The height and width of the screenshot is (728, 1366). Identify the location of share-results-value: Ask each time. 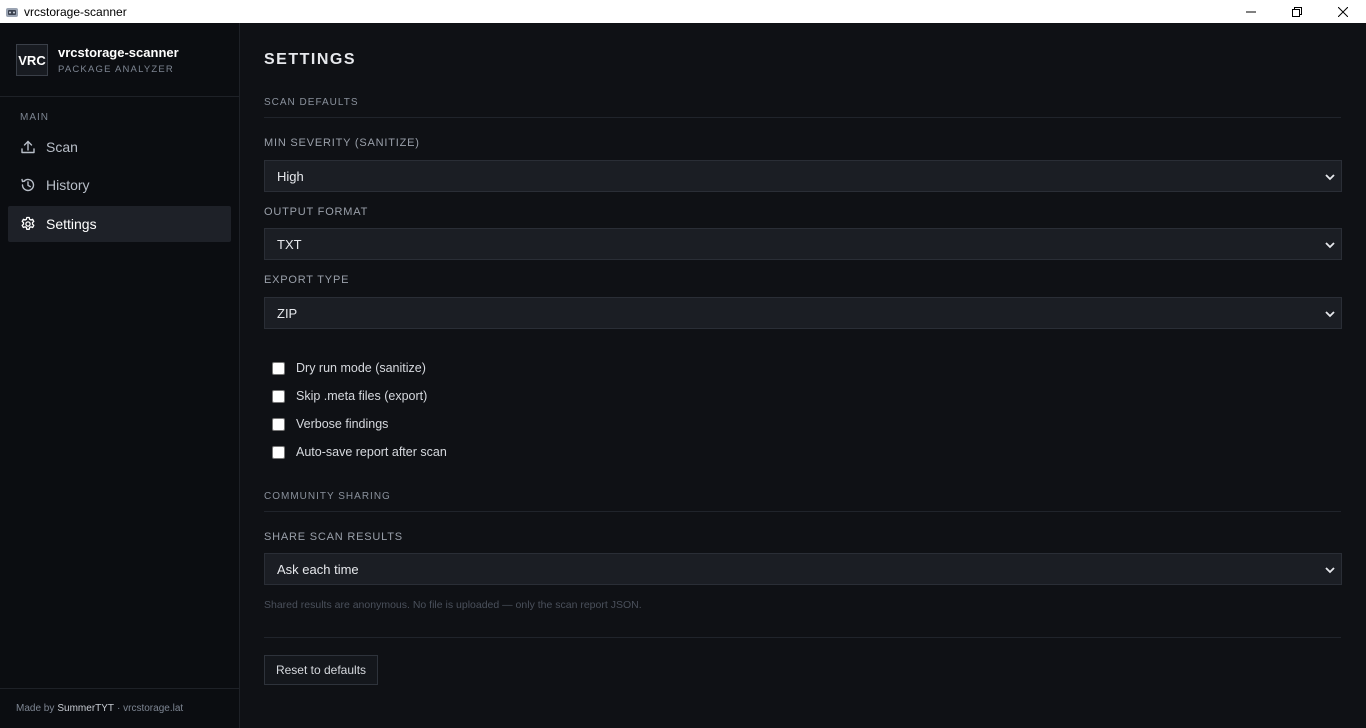
(318, 569).